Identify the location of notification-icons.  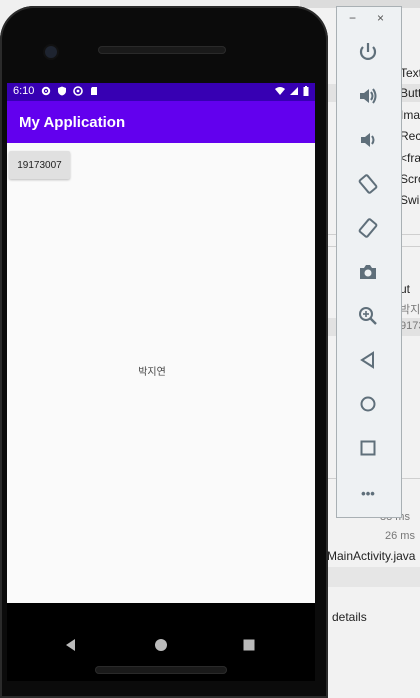
(70, 91).